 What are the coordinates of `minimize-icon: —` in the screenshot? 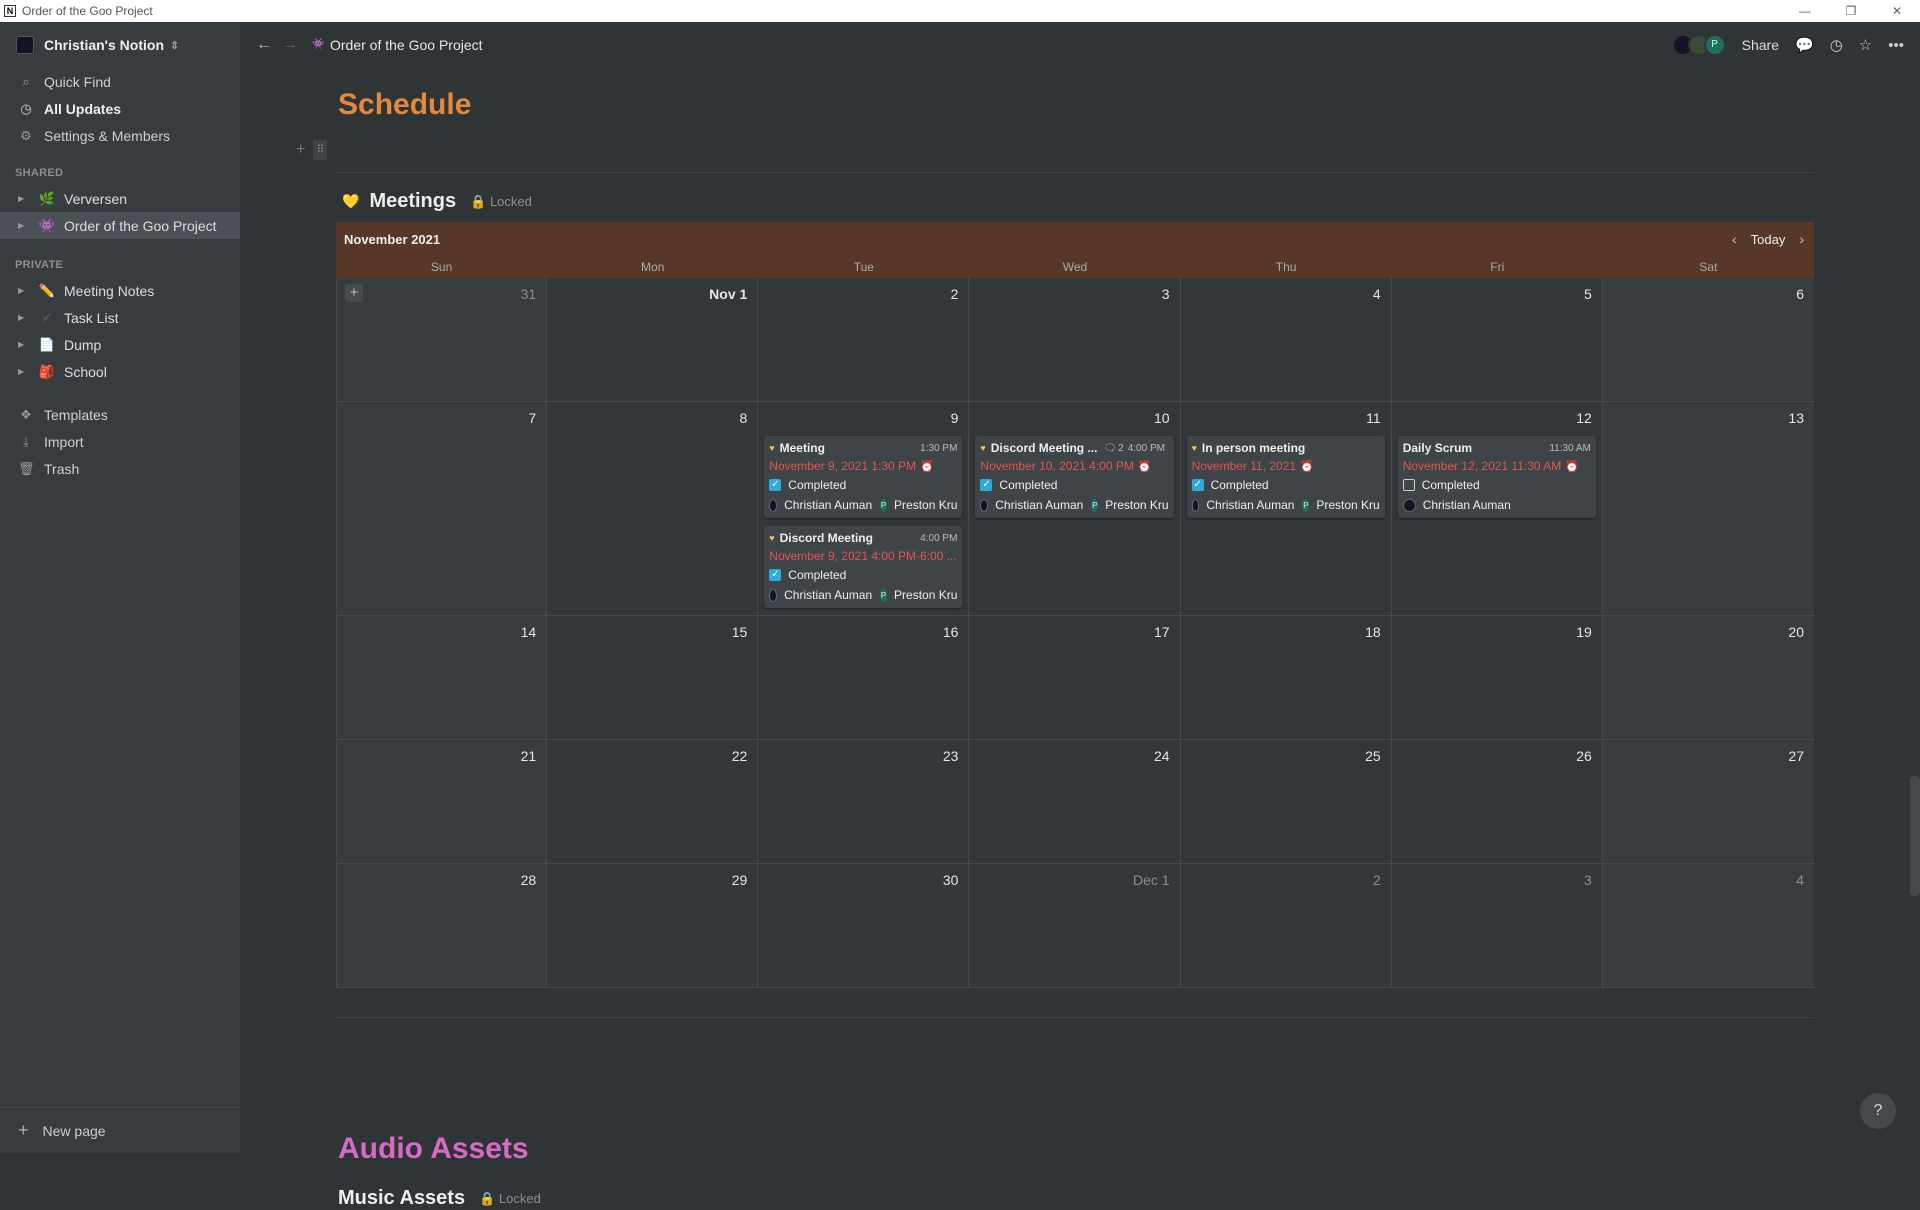 It's located at (1805, 11).